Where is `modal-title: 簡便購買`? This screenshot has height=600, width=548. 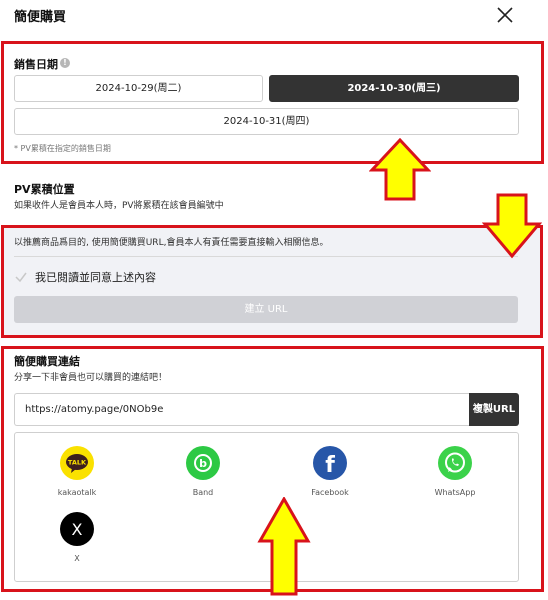 modal-title: 簡便購買 is located at coordinates (40, 17).